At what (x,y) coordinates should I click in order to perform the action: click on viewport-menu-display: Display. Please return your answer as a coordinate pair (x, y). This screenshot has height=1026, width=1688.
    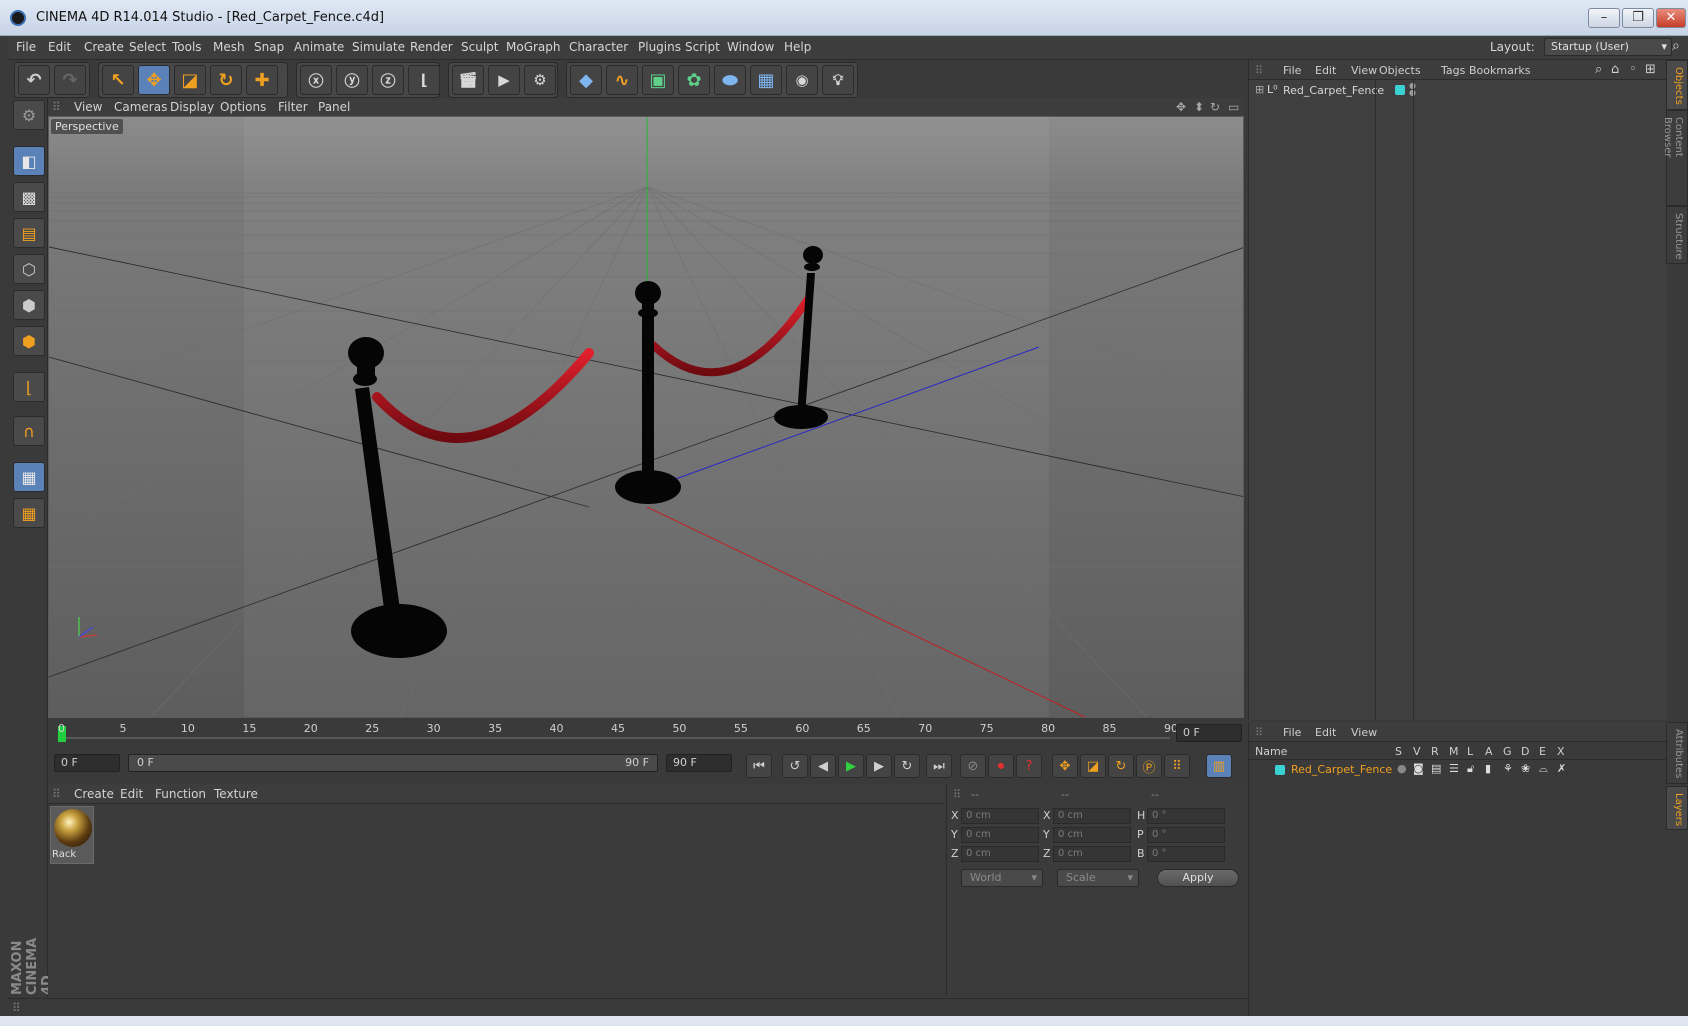
    Looking at the image, I should click on (192, 107).